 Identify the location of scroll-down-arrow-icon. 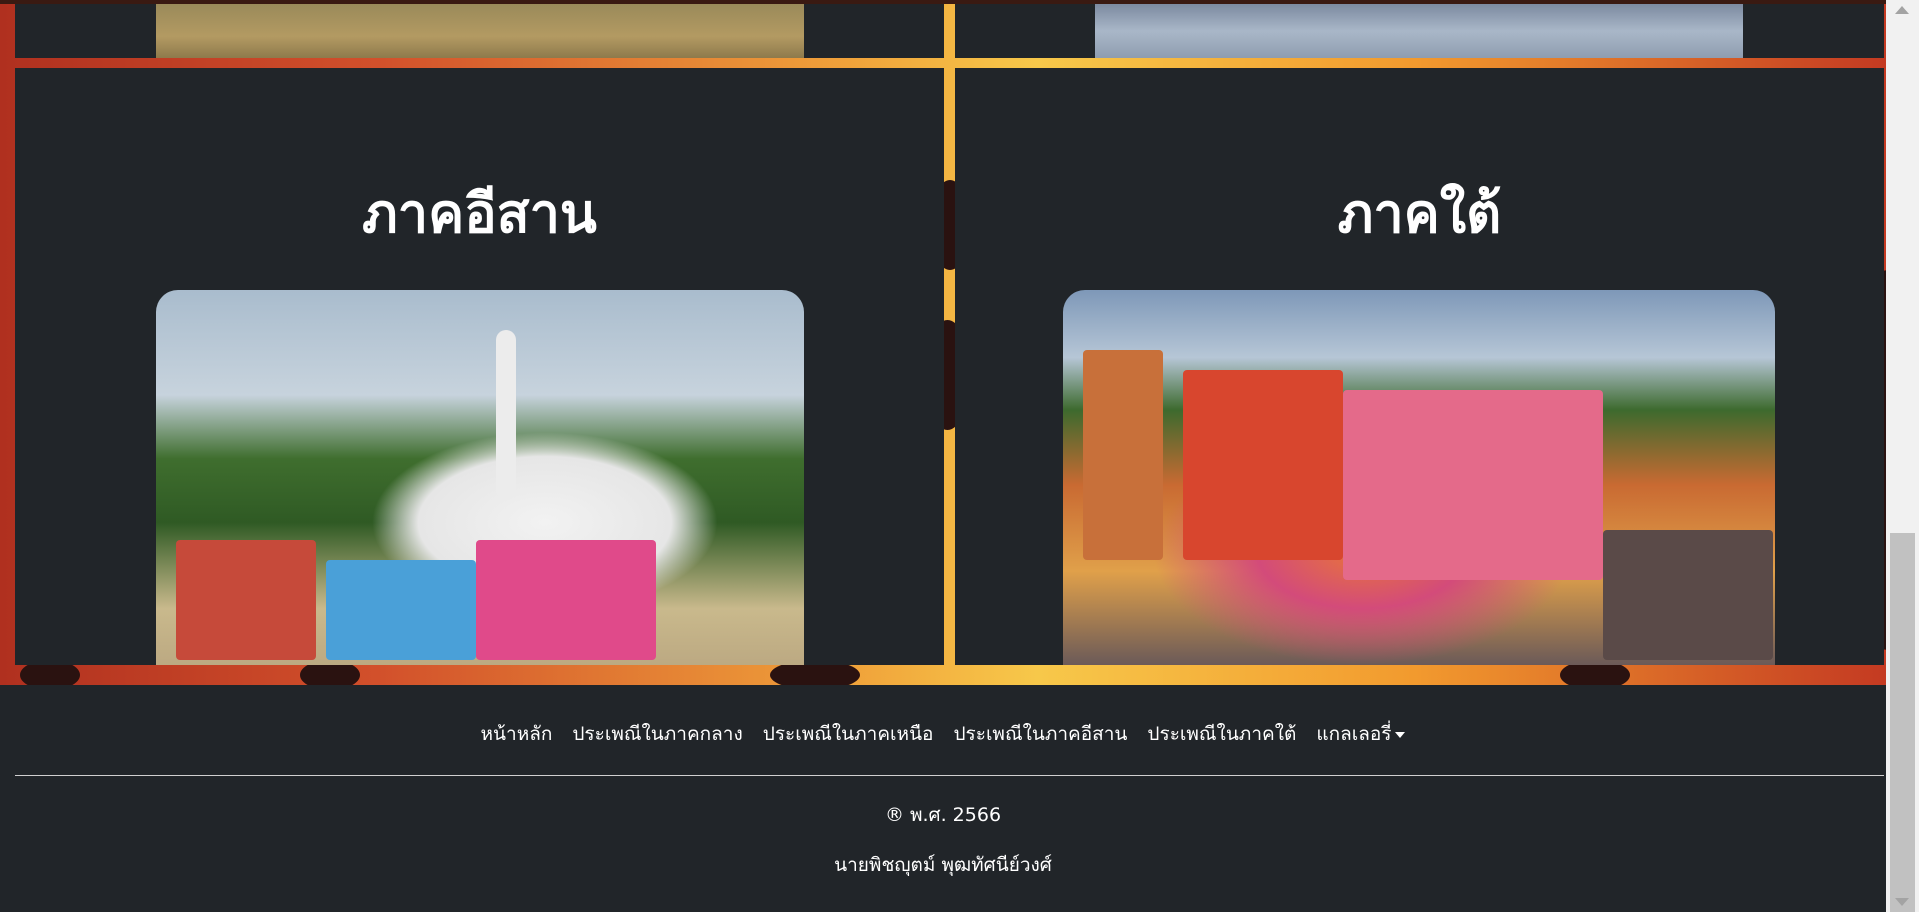
(1902, 902).